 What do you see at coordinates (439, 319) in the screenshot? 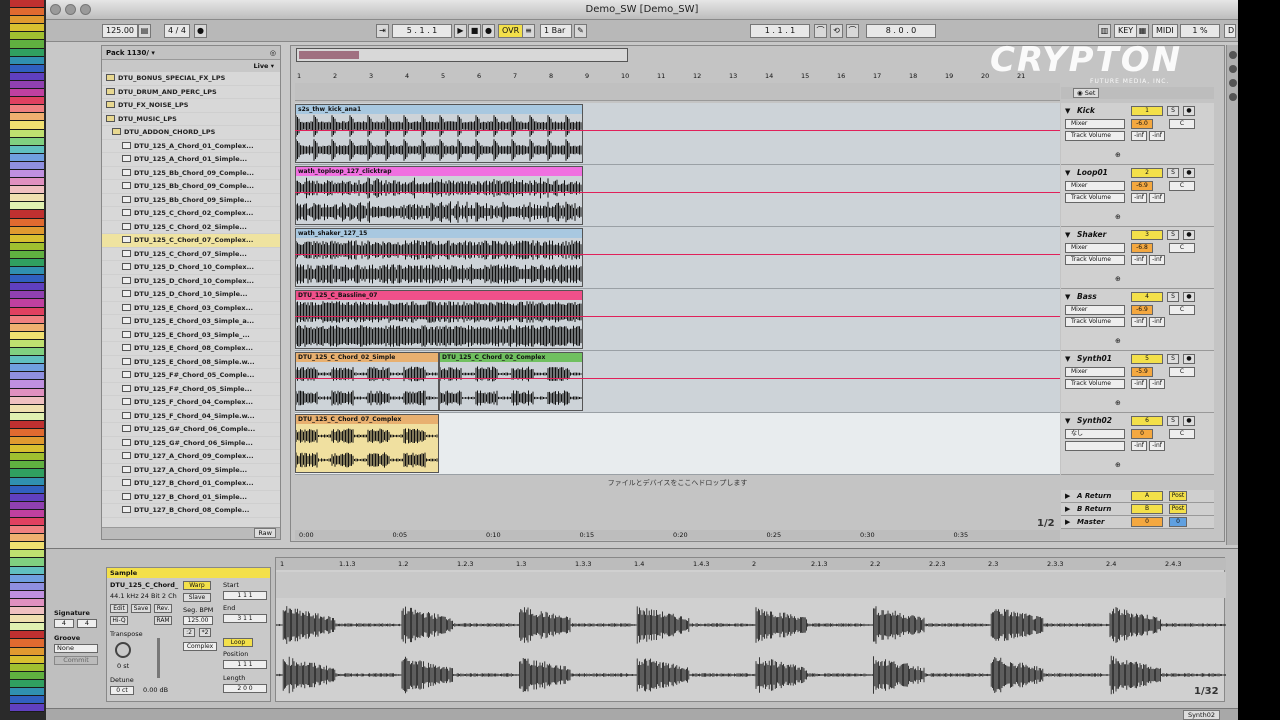
I see `arrangement-clip: DTU_125_C_Bassline_07` at bounding box center [439, 319].